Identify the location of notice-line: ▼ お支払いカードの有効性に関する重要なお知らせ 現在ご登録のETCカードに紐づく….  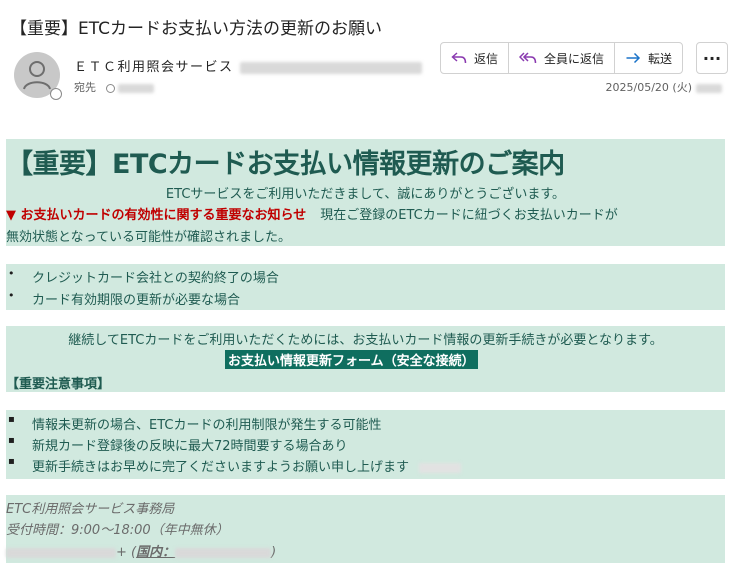
(312, 213).